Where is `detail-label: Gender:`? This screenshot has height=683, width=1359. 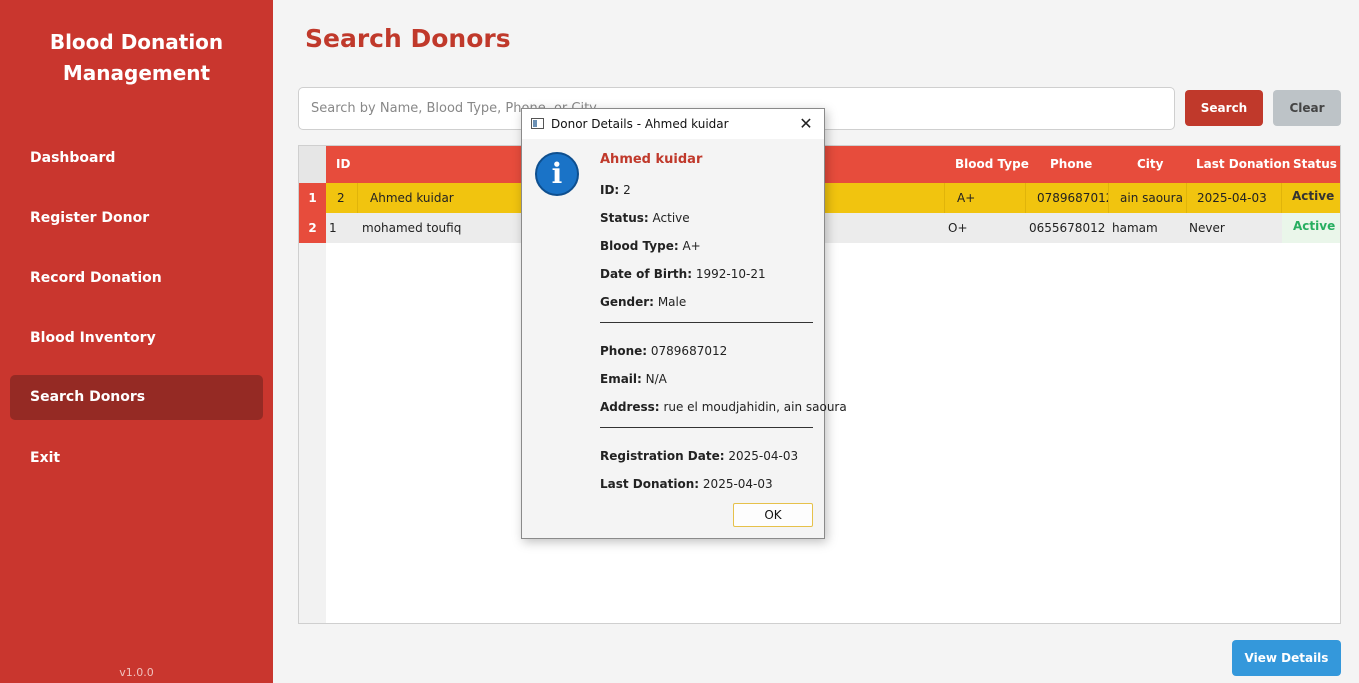 detail-label: Gender: is located at coordinates (627, 302).